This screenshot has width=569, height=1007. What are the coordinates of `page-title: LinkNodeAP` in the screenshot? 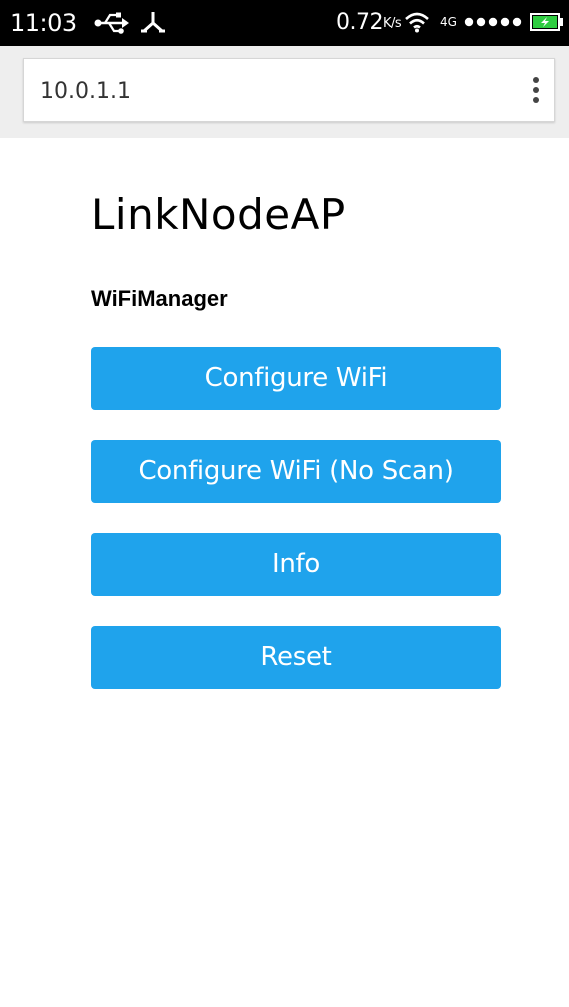 It's located at (218, 214).